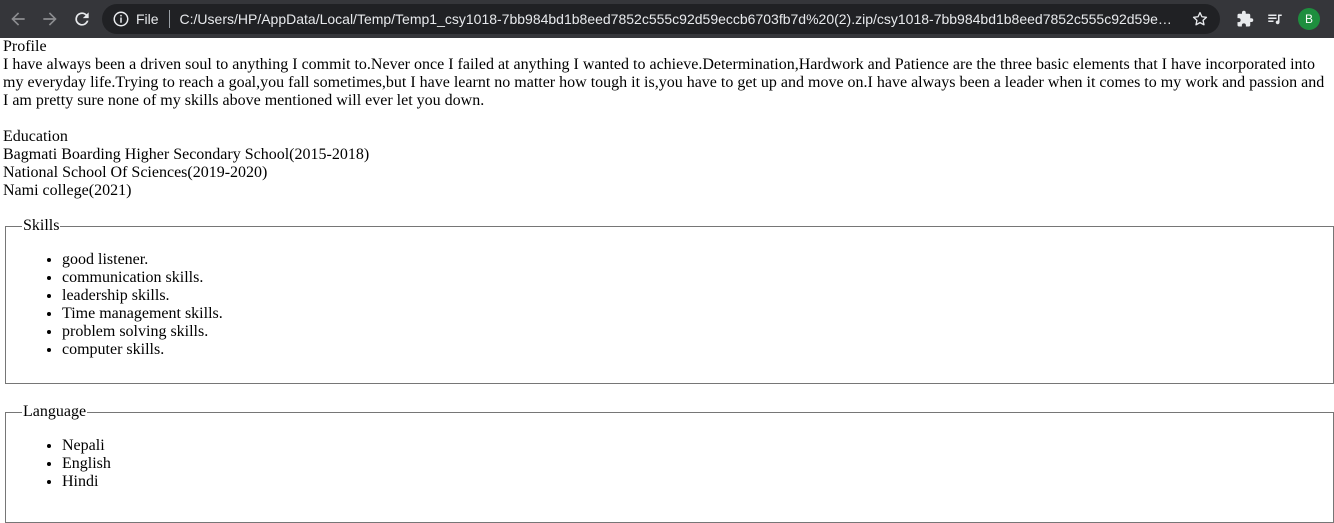 Image resolution: width=1334 pixels, height=523 pixels. I want to click on puzzle-icon, so click(1245, 18).